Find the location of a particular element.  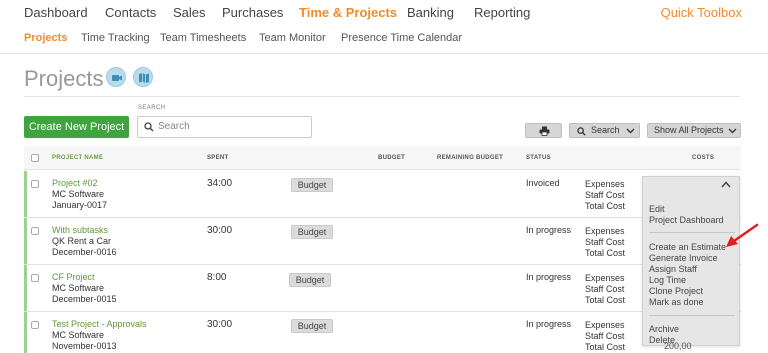

create-new-project-button: Create New Project is located at coordinates (76, 127).